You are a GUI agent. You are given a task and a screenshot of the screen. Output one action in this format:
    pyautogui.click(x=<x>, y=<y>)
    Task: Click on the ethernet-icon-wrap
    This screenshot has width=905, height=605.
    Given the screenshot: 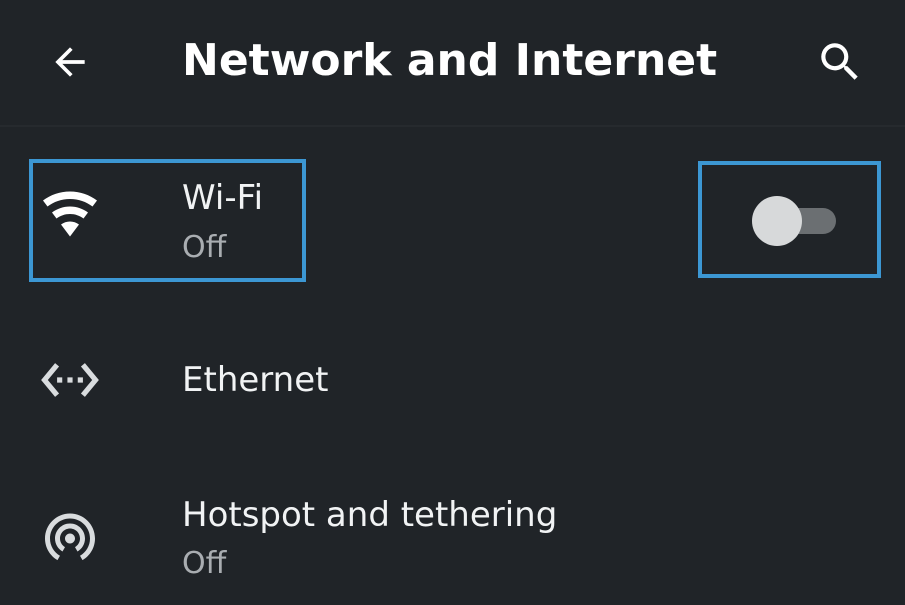 What is the action you would take?
    pyautogui.click(x=70, y=380)
    